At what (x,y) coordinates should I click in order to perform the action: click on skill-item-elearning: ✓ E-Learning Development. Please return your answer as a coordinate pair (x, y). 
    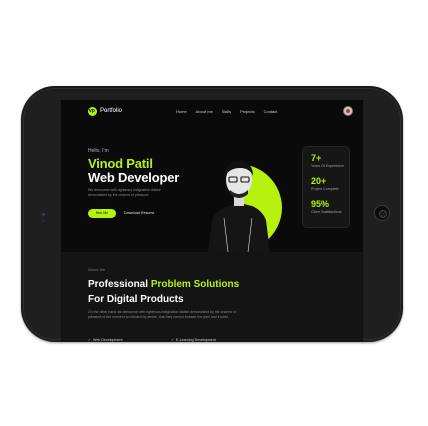
    Looking at the image, I should click on (193, 340).